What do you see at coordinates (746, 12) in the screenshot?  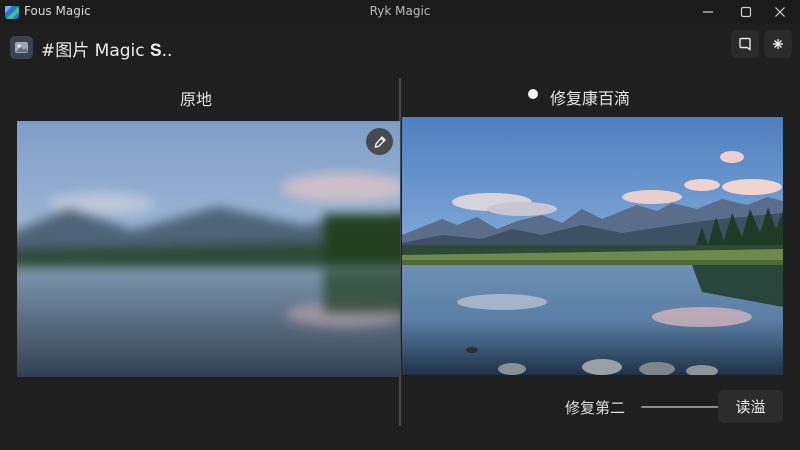 I see `maximize-icon` at bounding box center [746, 12].